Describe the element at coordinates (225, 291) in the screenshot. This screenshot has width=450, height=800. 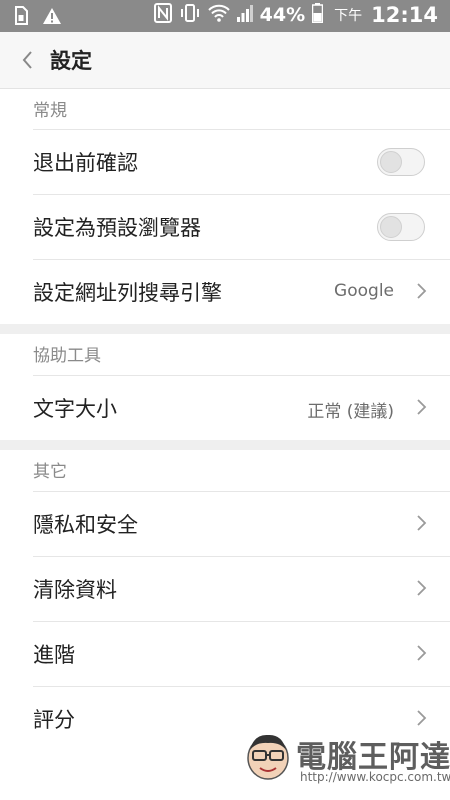
I see `row-search-engine: 設定網址列搜尋引擎 Google` at that location.